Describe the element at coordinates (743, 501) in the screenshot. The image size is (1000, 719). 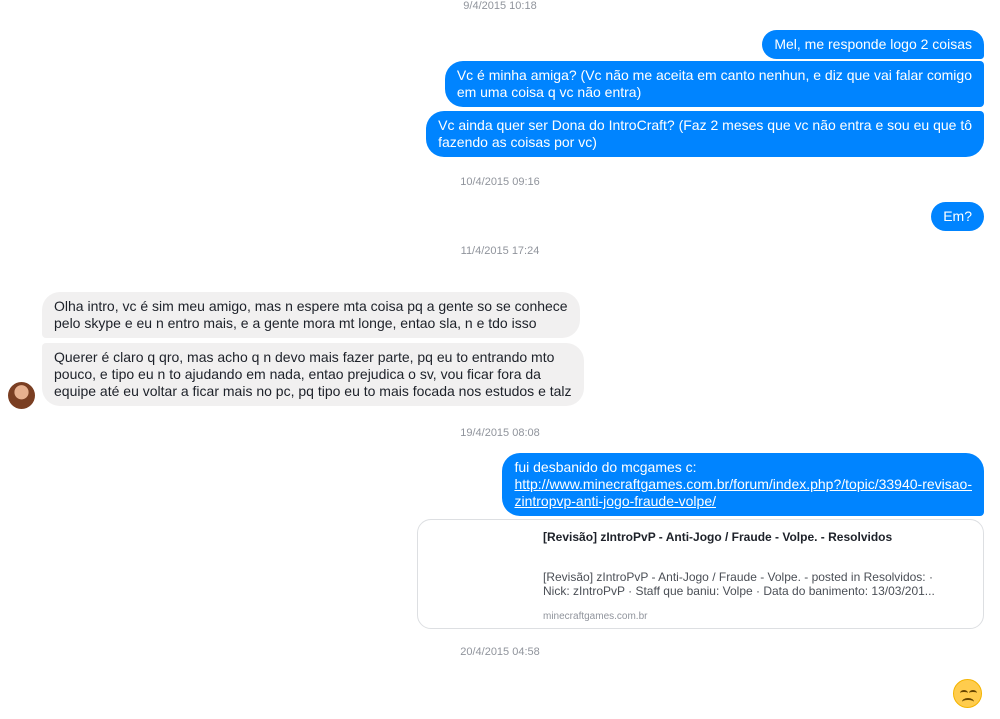
I see `message-link: zintropvp-anti-jogo-fraude-volpe/` at that location.